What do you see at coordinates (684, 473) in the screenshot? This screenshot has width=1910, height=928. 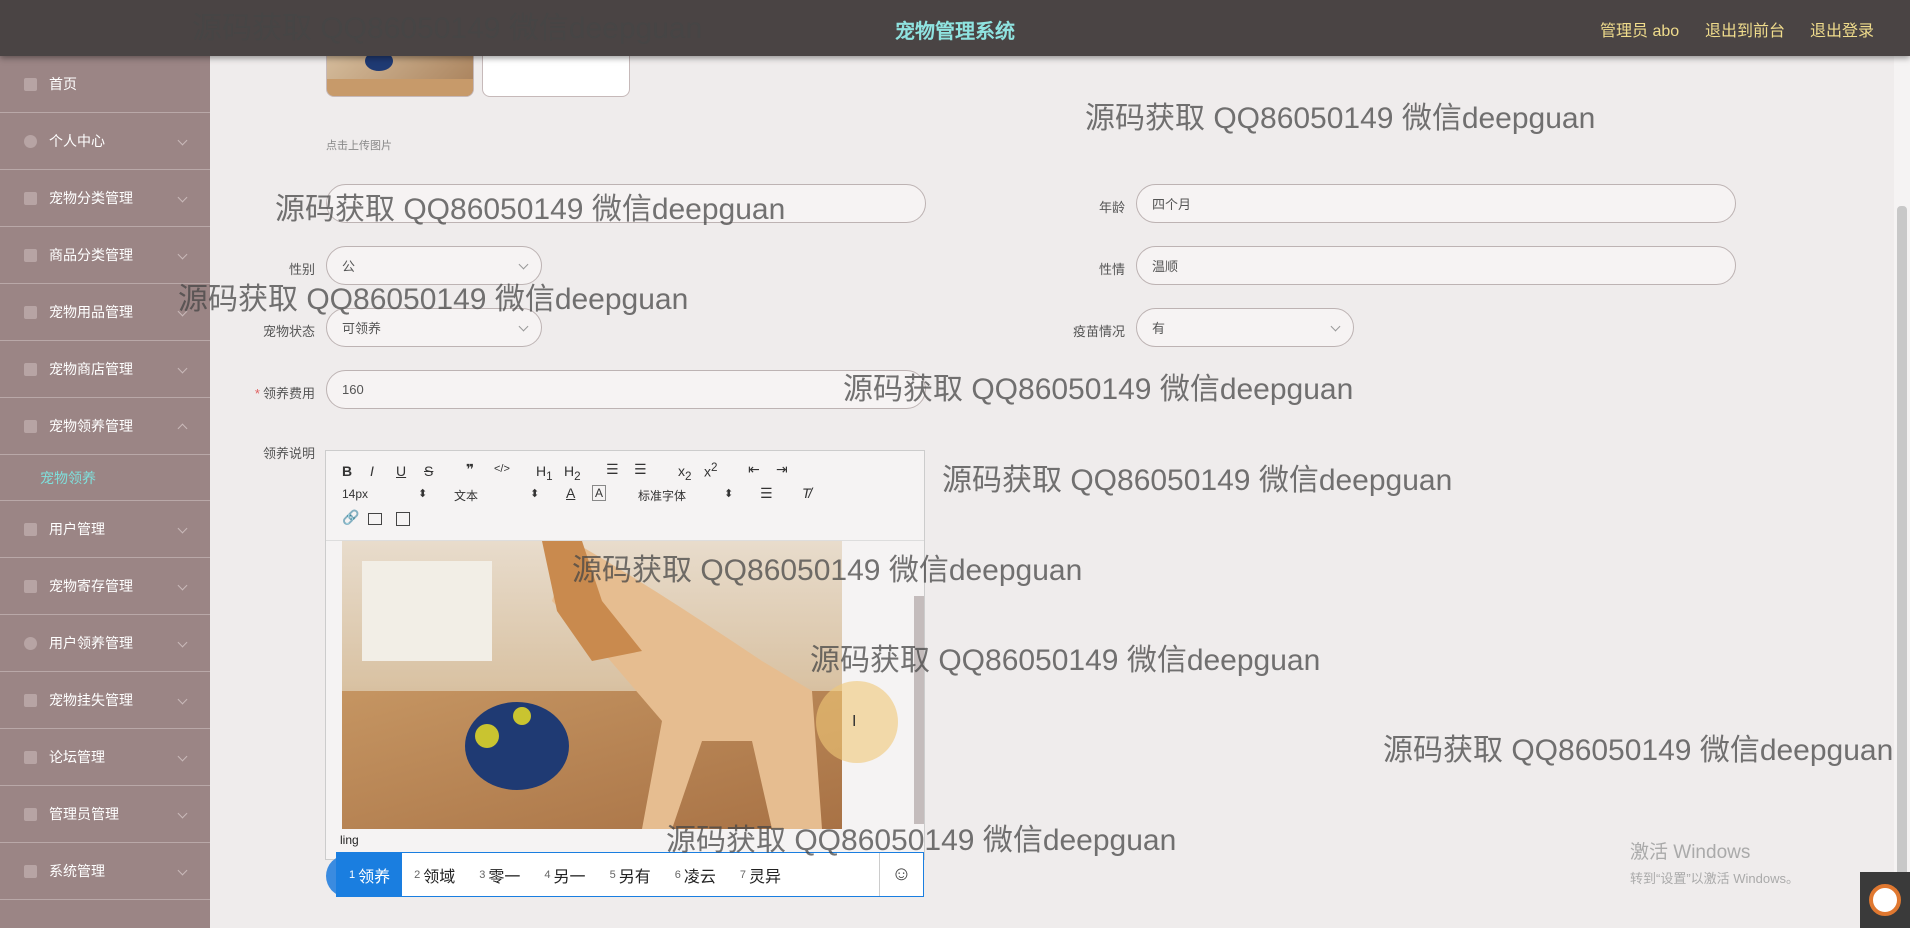 I see `subscript-icon: x2` at bounding box center [684, 473].